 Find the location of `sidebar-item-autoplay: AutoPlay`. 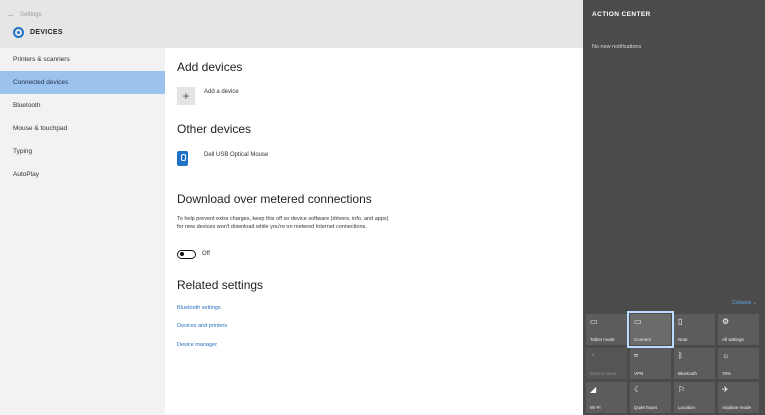

sidebar-item-autoplay: AutoPlay is located at coordinates (82, 174).